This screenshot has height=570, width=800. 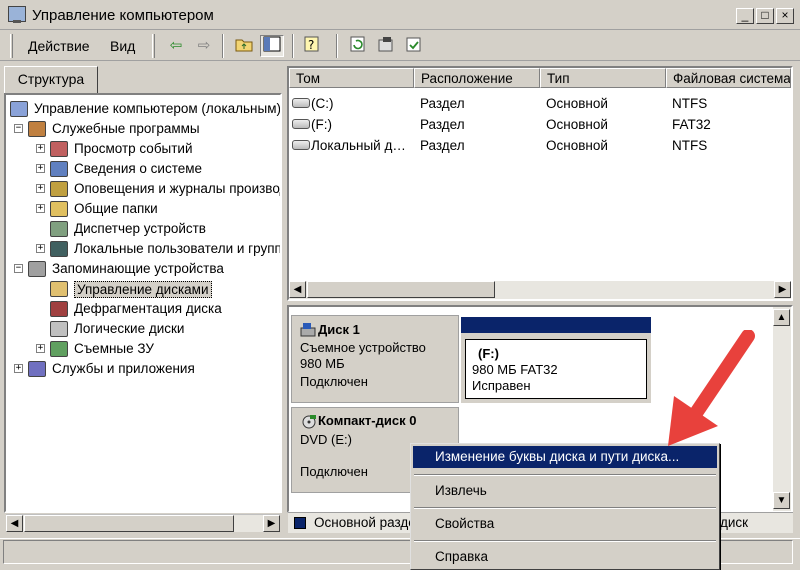 What do you see at coordinates (301, 103) in the screenshot?
I see `drive-icon` at bounding box center [301, 103].